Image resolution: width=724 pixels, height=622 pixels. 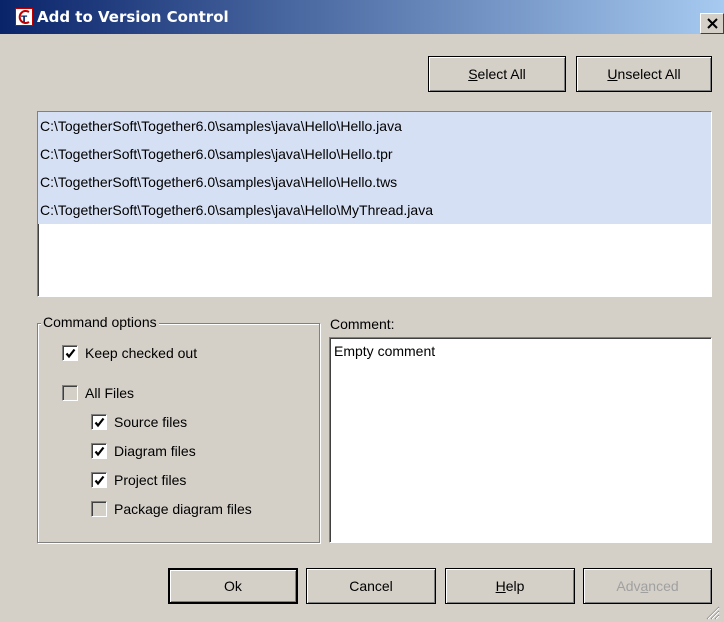 I want to click on diagram-files-checkbox: Diagram files, so click(x=143, y=451).